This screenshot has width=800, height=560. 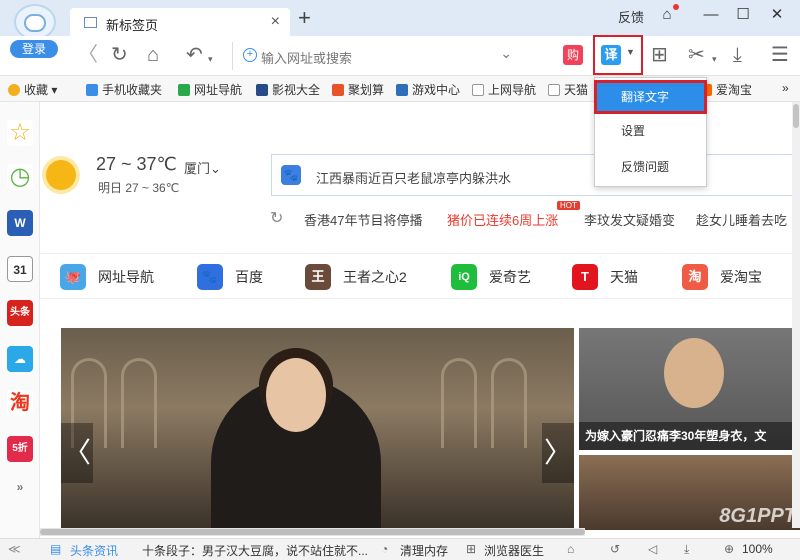 What do you see at coordinates (568, 89) in the screenshot?
I see `bookmark-tmall: 天猫` at bounding box center [568, 89].